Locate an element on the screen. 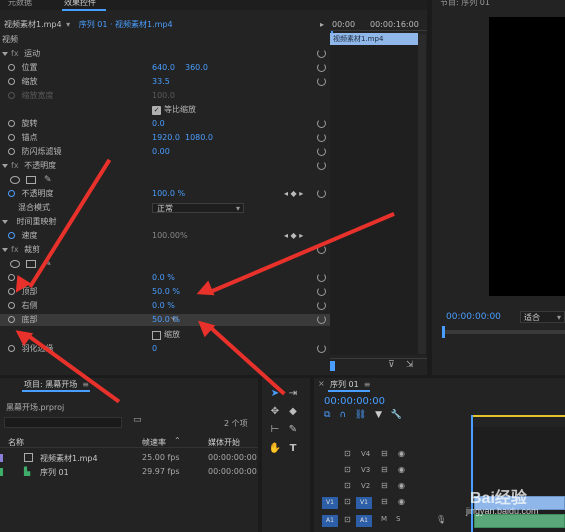 Image resolution: width=565 pixels, height=532 pixels. crop-right-row: 右侧 0.0 % is located at coordinates (165, 306).